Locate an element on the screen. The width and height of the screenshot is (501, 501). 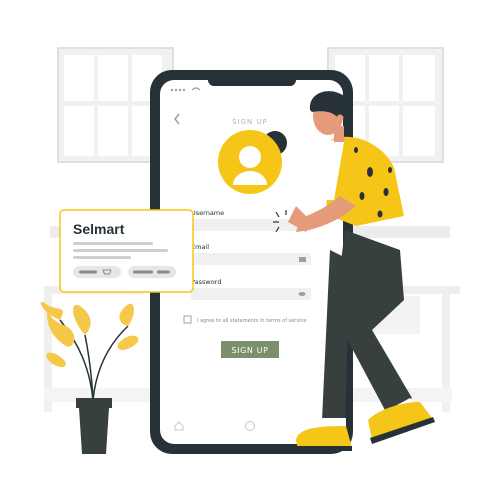
screen-title: SIGN UP is located at coordinates (250, 122).